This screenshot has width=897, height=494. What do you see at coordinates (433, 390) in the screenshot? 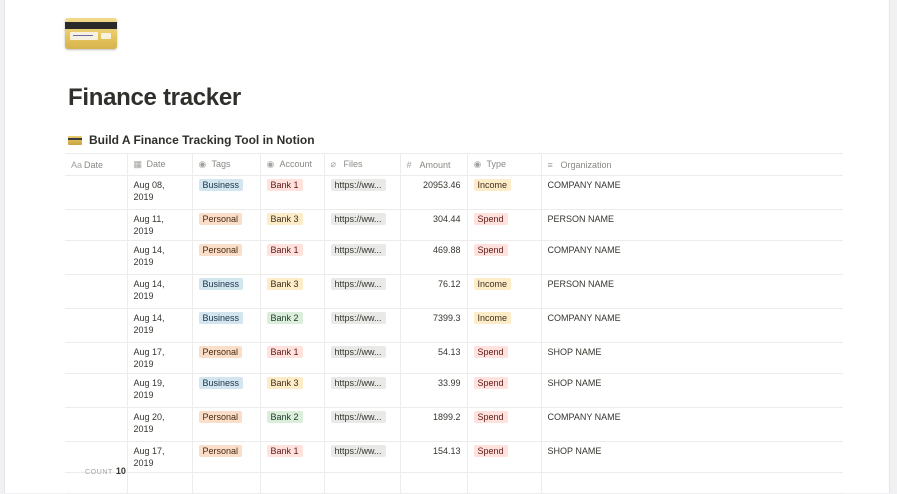
I see `cell-amount: 33.99` at bounding box center [433, 390].